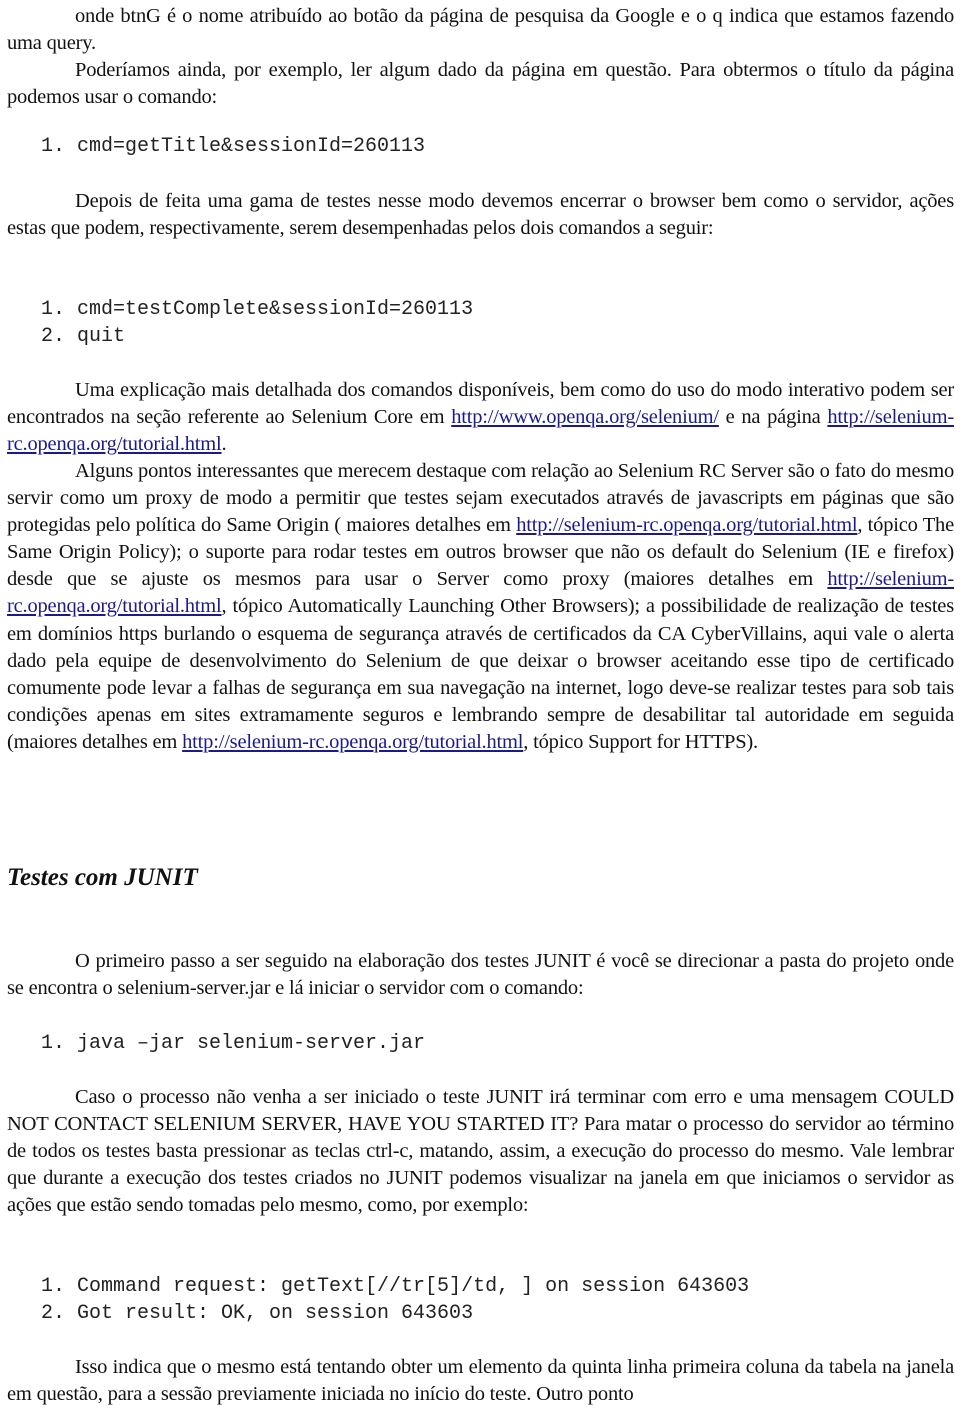 Image resolution: width=960 pixels, height=1408 pixels. What do you see at coordinates (101, 336) in the screenshot?
I see `code-text: quit` at bounding box center [101, 336].